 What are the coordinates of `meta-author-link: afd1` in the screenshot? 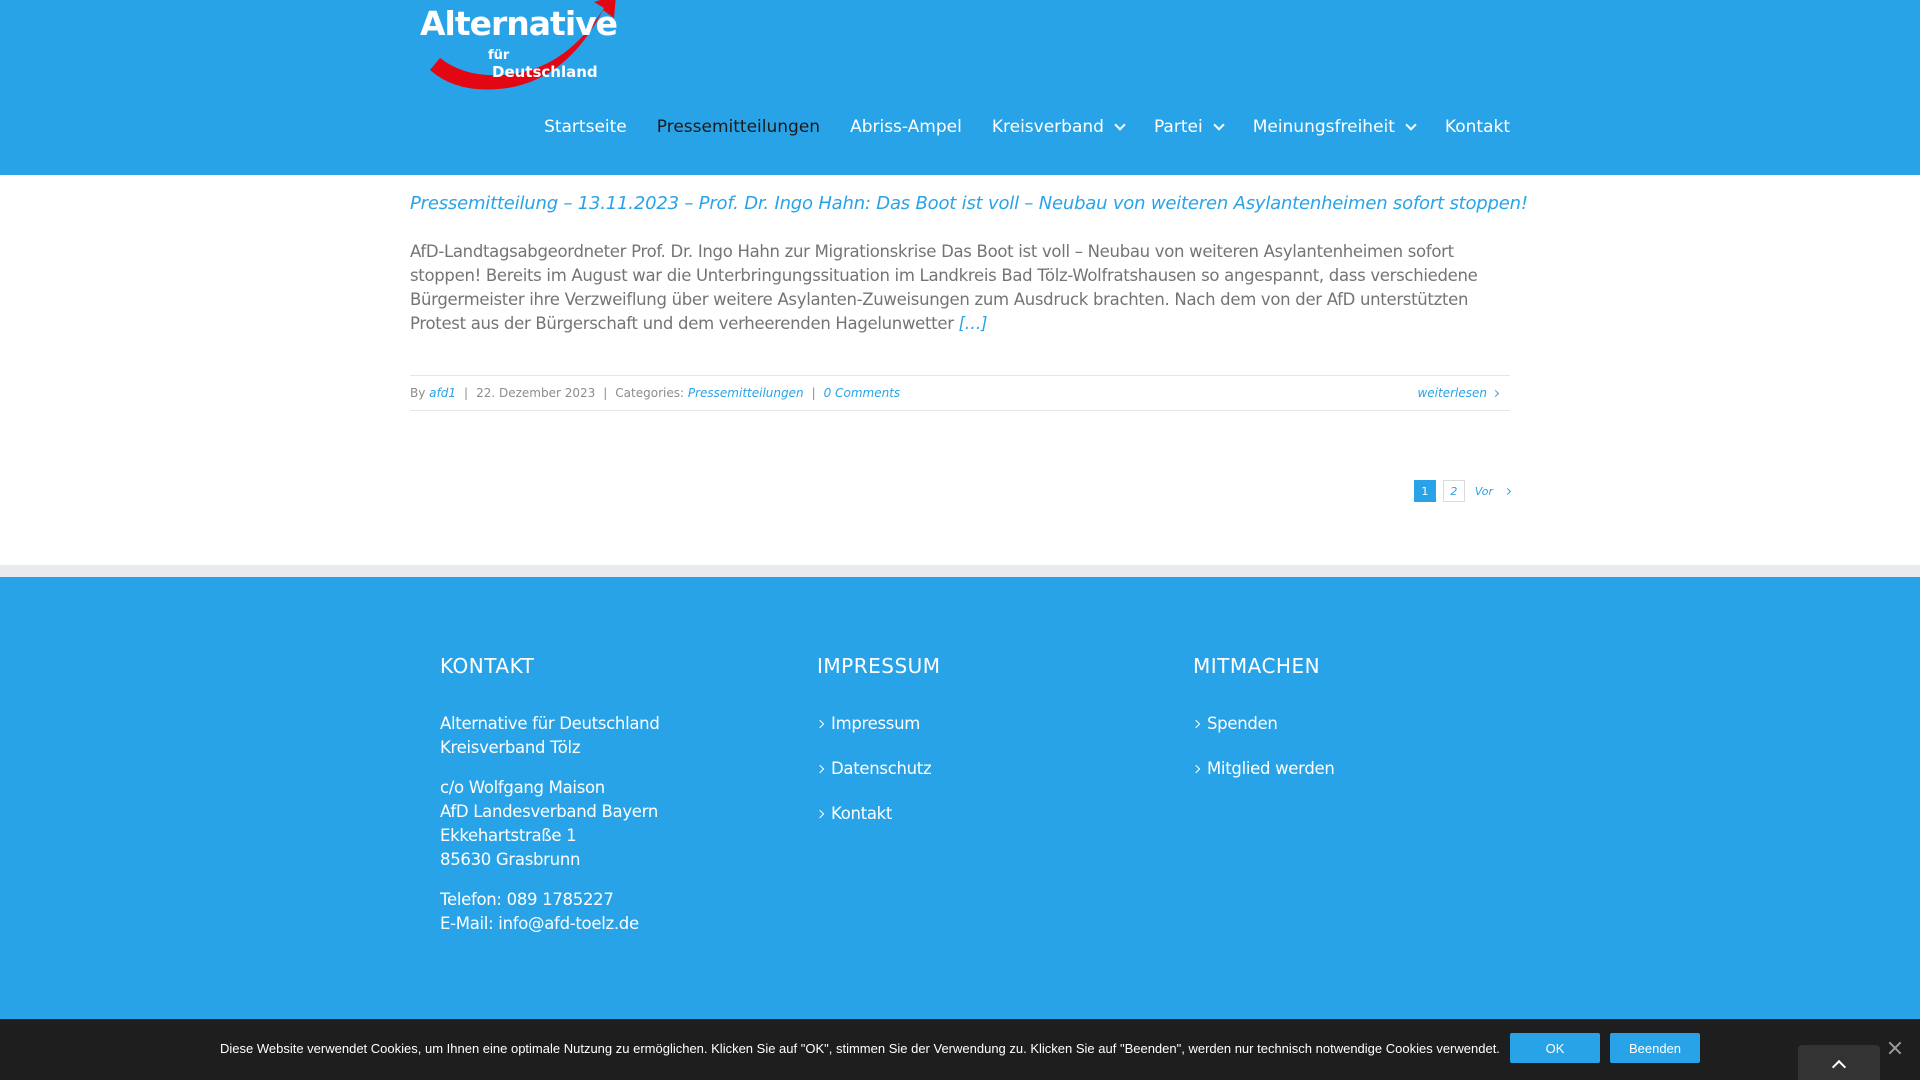 It's located at (442, 393).